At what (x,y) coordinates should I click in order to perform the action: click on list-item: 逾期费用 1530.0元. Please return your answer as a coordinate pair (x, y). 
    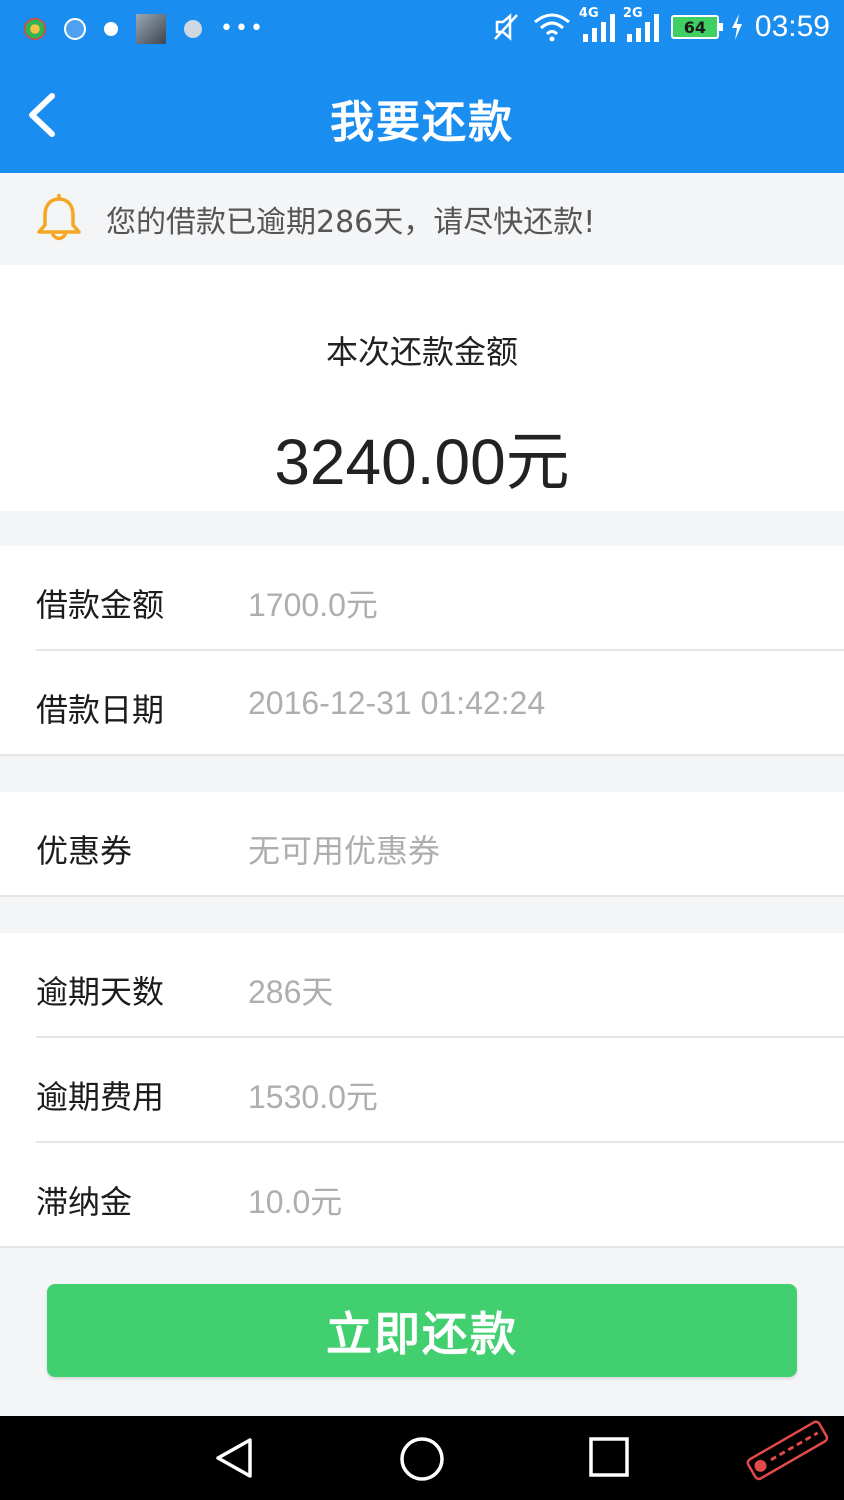
    Looking at the image, I should click on (422, 1090).